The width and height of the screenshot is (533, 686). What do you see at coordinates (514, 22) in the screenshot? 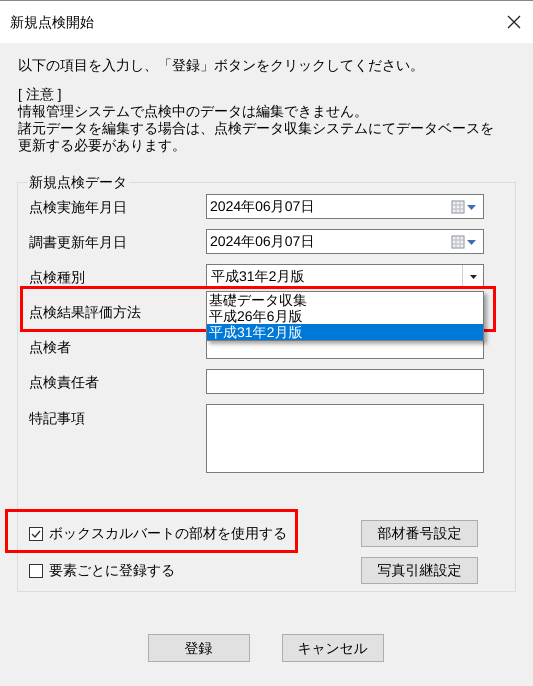
I see `close-icon` at bounding box center [514, 22].